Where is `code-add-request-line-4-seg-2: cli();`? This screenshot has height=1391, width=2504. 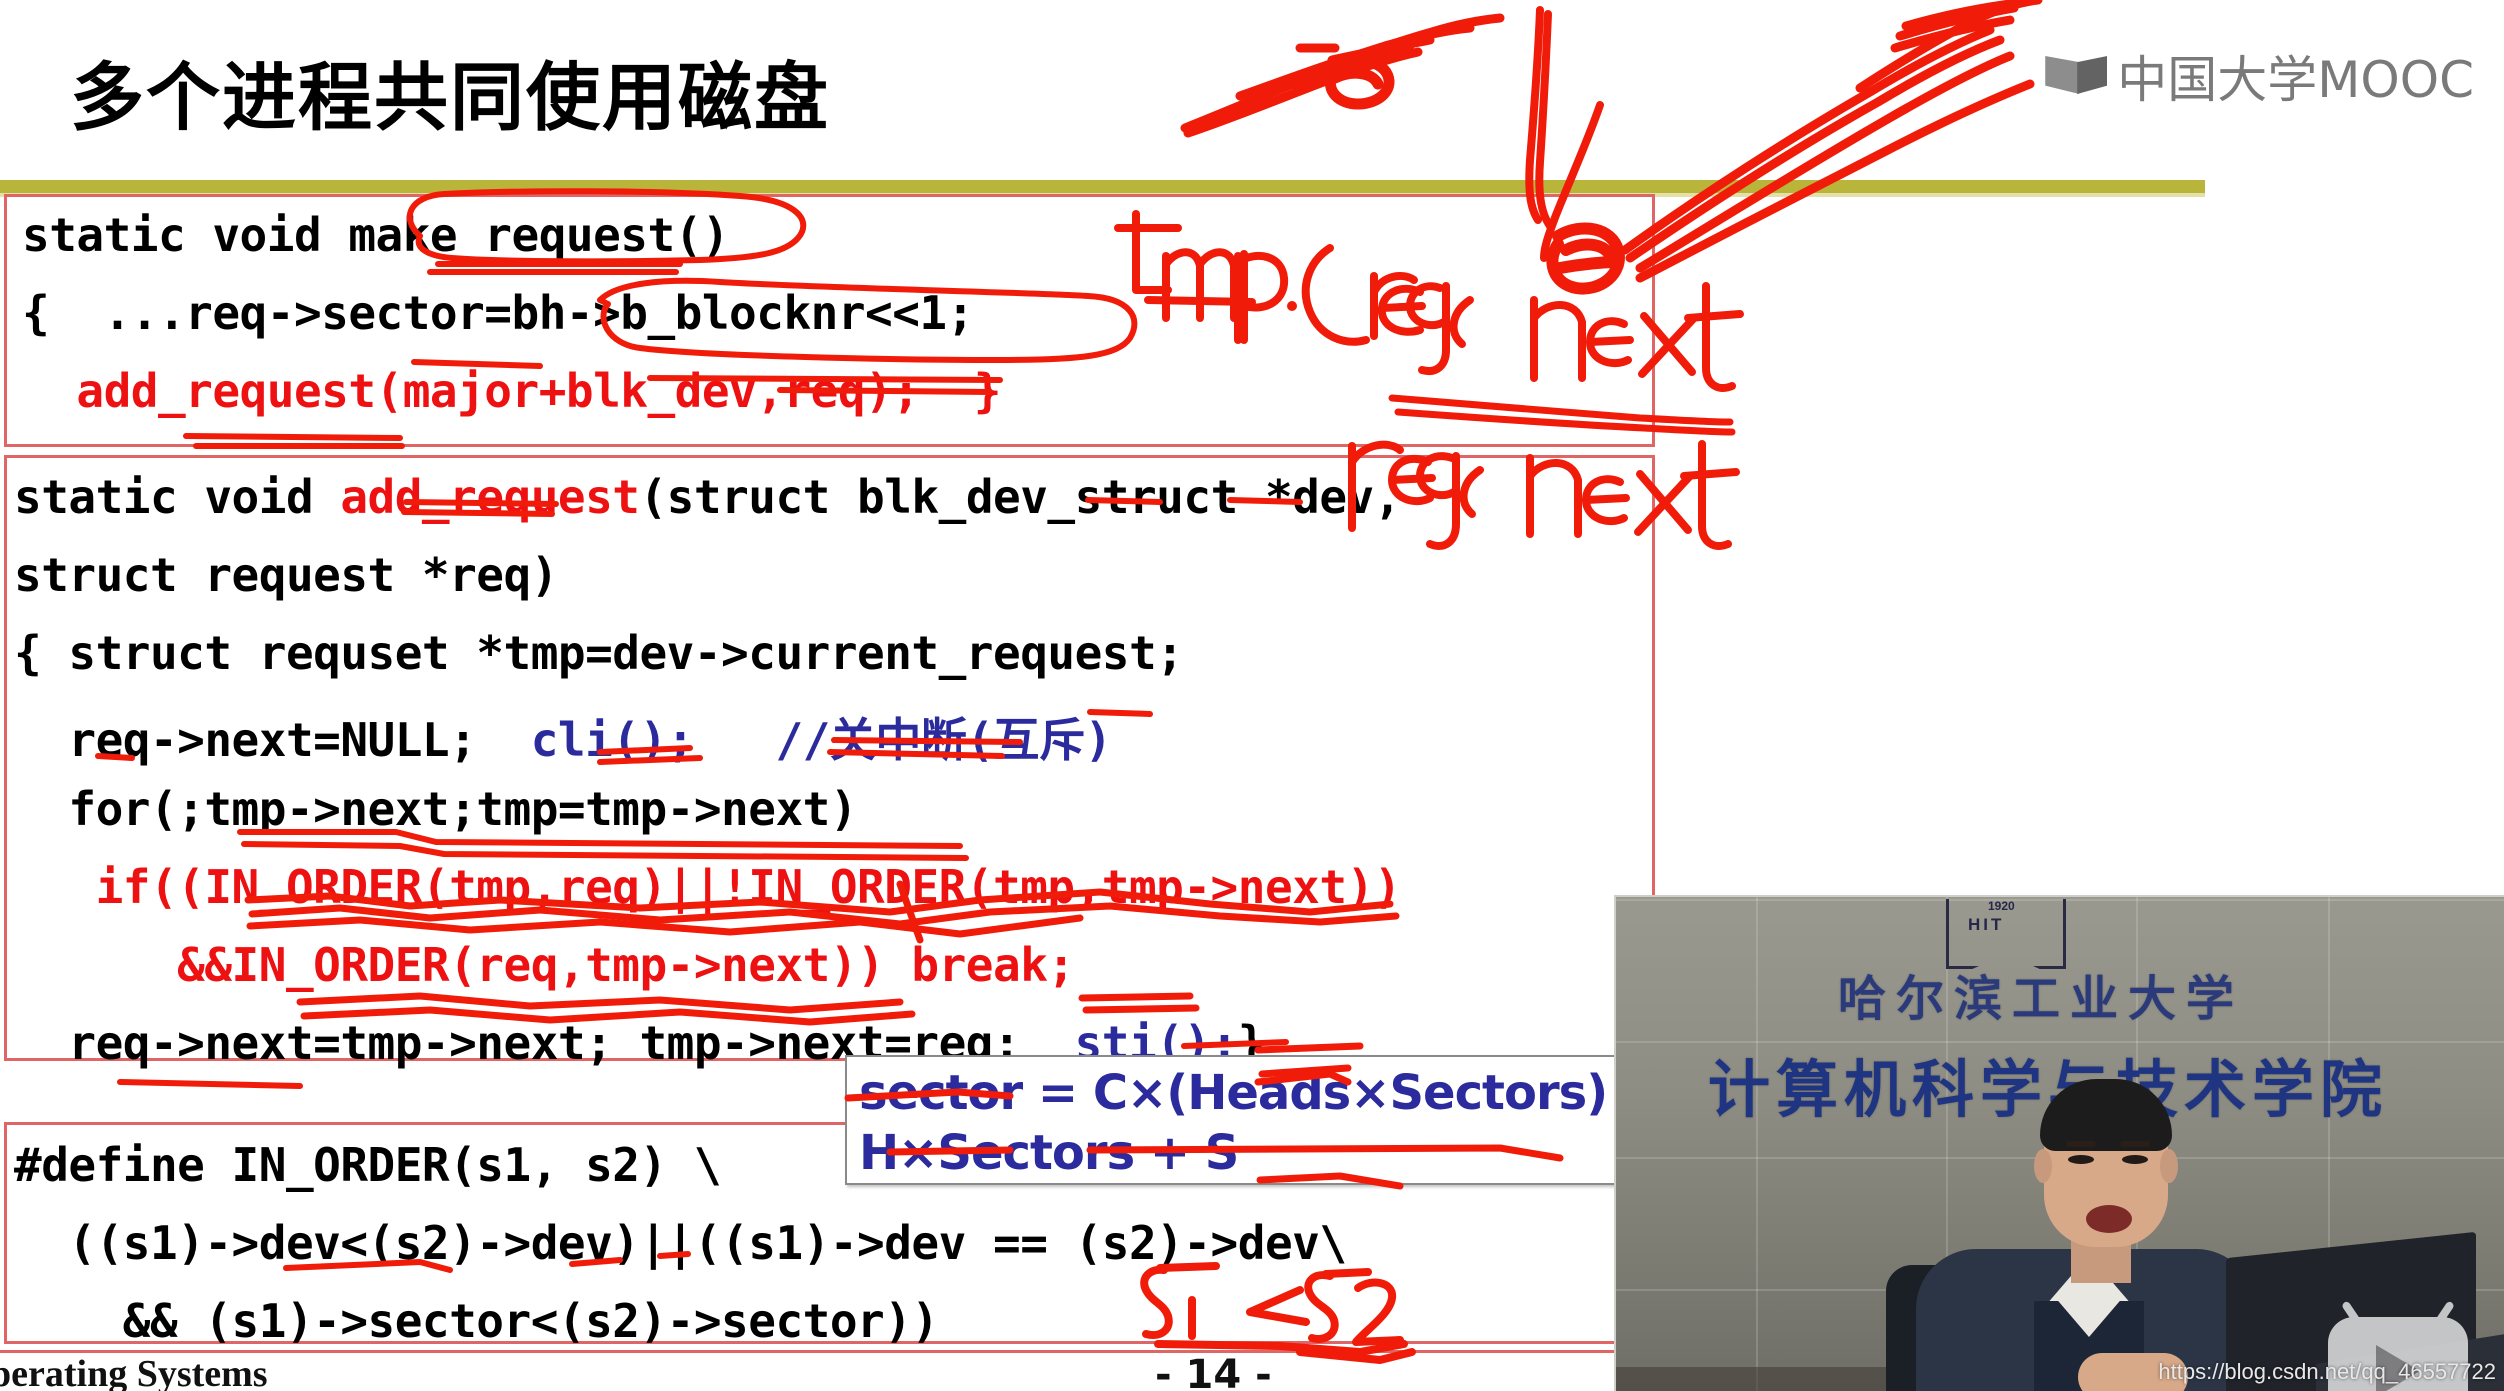 code-add-request-line-4-seg-2: cli(); is located at coordinates (612, 740).